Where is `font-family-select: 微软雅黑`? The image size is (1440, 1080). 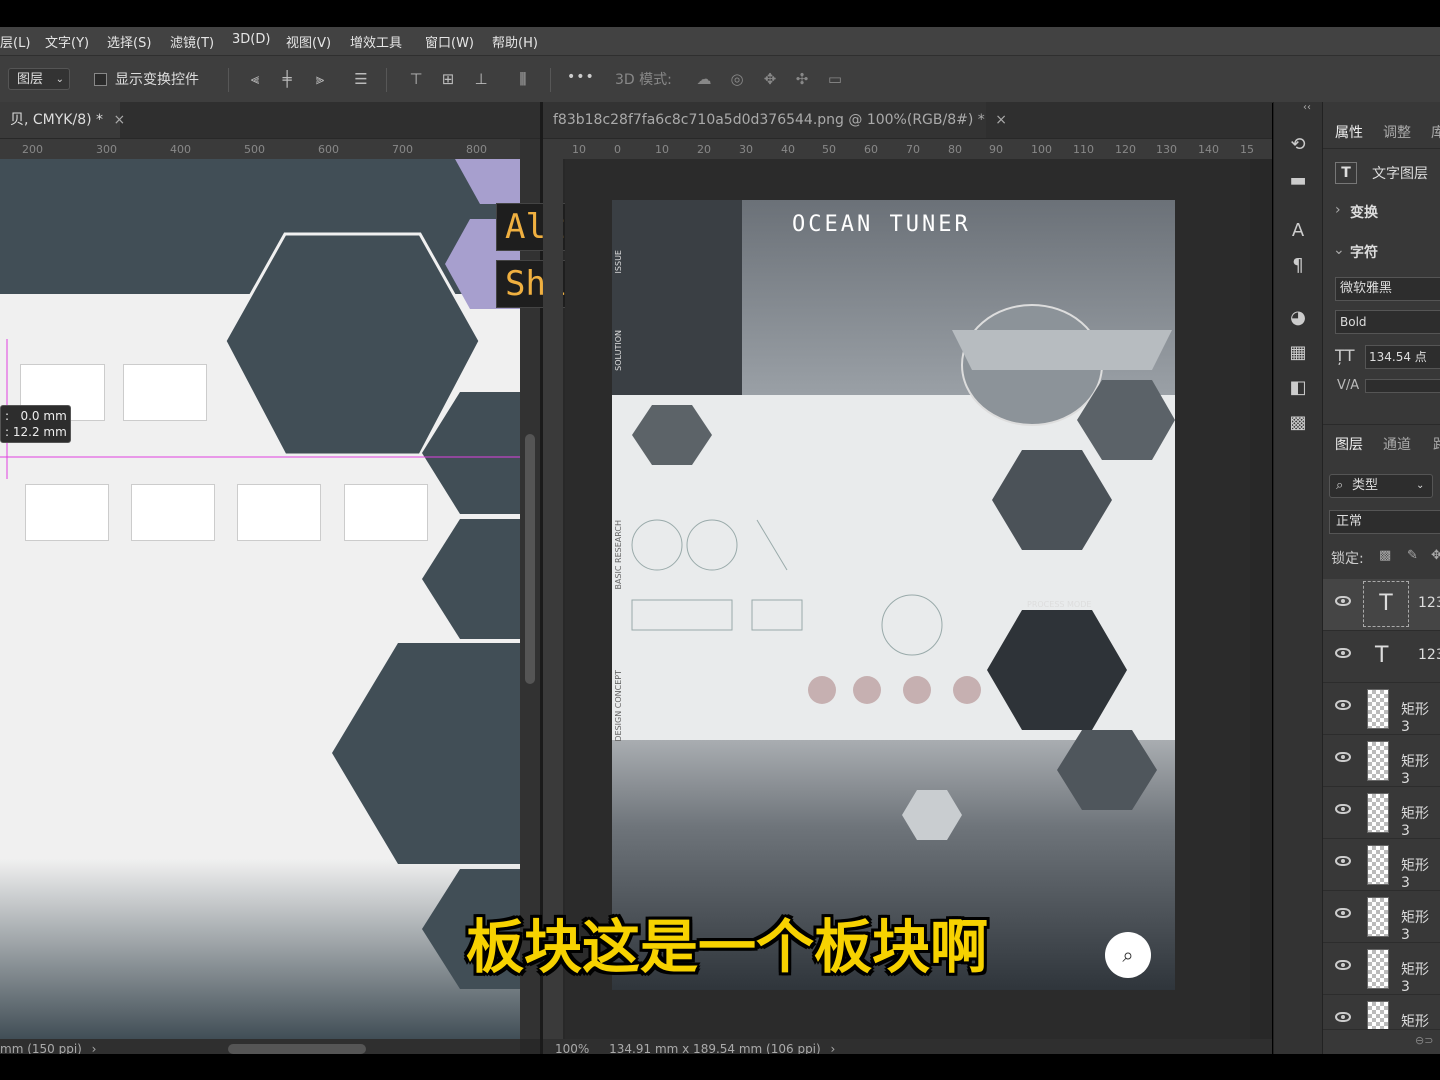
font-family-select: 微软雅黑 is located at coordinates (1387, 289).